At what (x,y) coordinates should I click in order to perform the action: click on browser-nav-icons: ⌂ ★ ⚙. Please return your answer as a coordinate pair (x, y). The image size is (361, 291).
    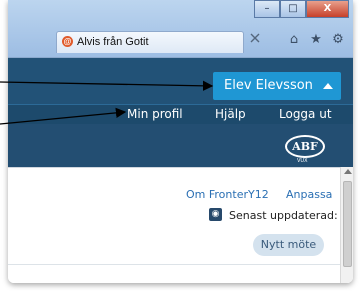
    Looking at the image, I should click on (316, 40).